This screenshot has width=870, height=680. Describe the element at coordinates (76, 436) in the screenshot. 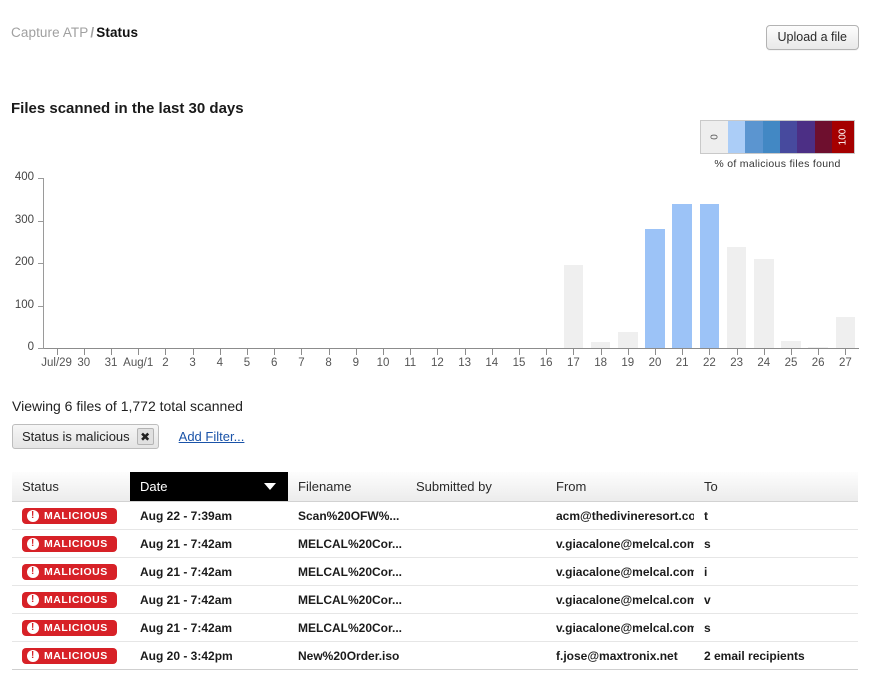

I see `filter-chip-label: Status is malicious` at that location.